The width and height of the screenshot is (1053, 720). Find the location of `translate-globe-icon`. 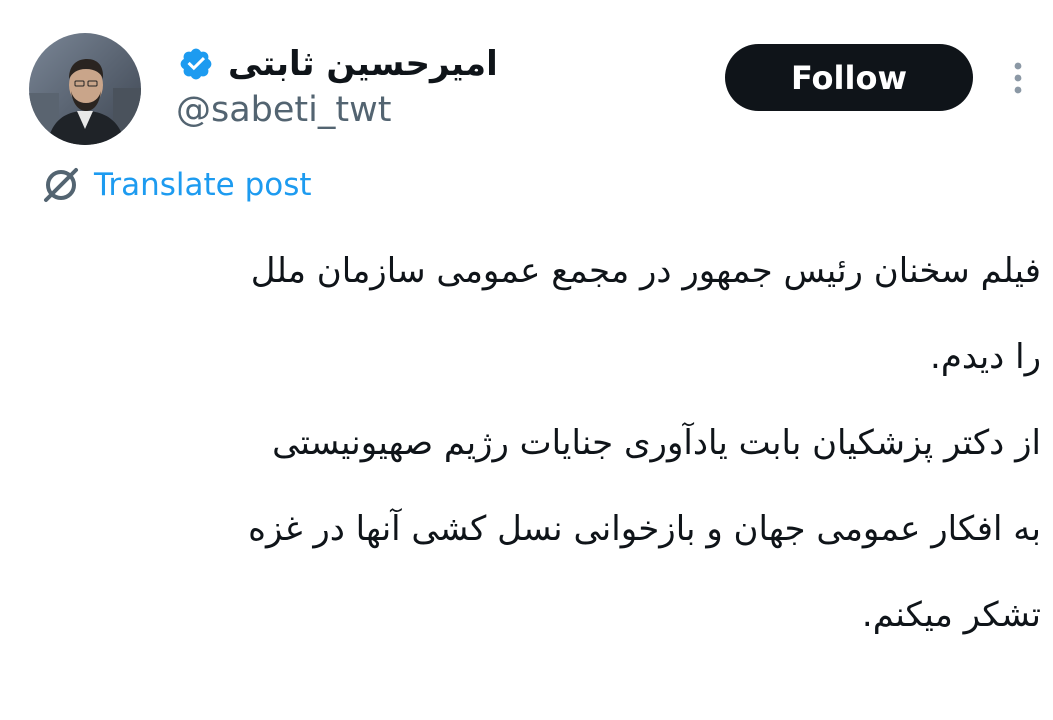

translate-globe-icon is located at coordinates (61, 185).